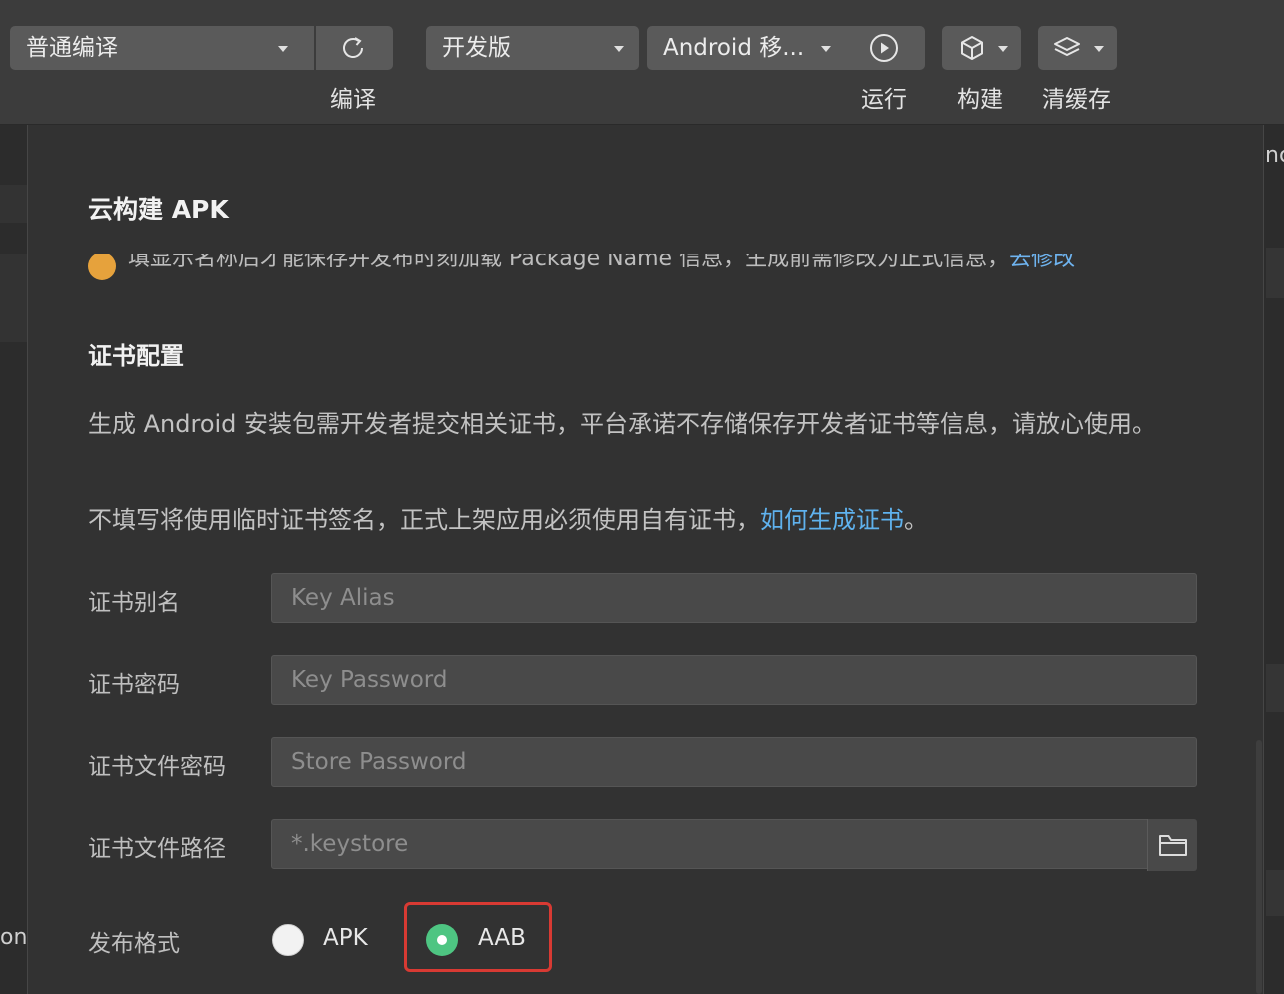  Describe the element at coordinates (162, 48) in the screenshot. I see `compile-mode-select: 普通编译` at that location.